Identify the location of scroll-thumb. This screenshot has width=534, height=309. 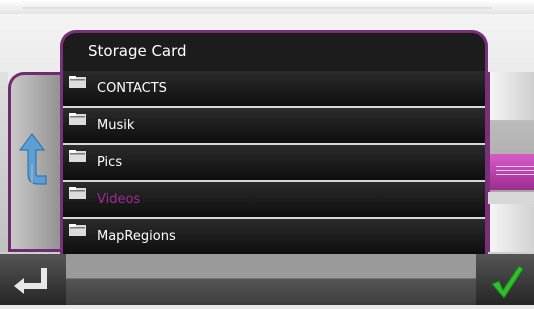
(510, 172).